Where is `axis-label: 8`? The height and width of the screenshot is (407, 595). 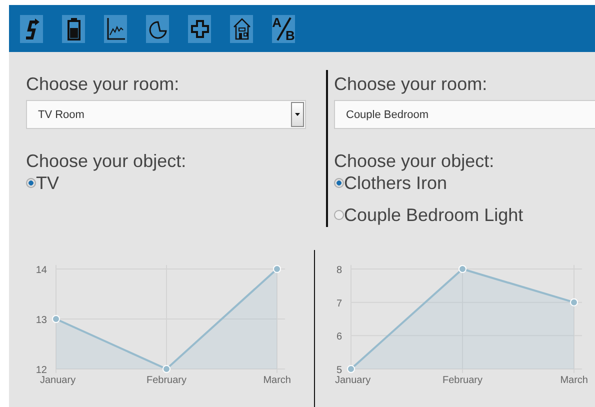 axis-label: 8 is located at coordinates (339, 270).